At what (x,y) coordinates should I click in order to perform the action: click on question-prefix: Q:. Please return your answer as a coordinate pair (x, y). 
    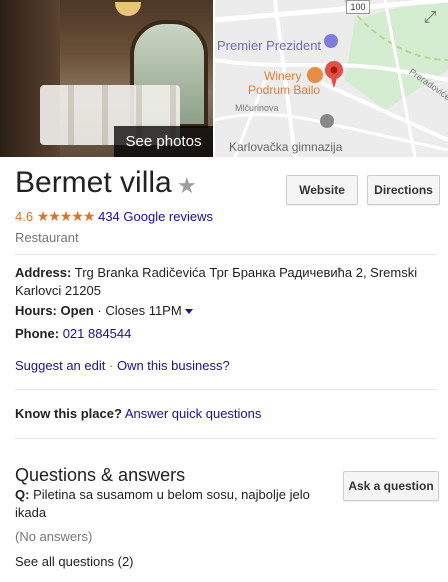
    Looking at the image, I should click on (22, 494).